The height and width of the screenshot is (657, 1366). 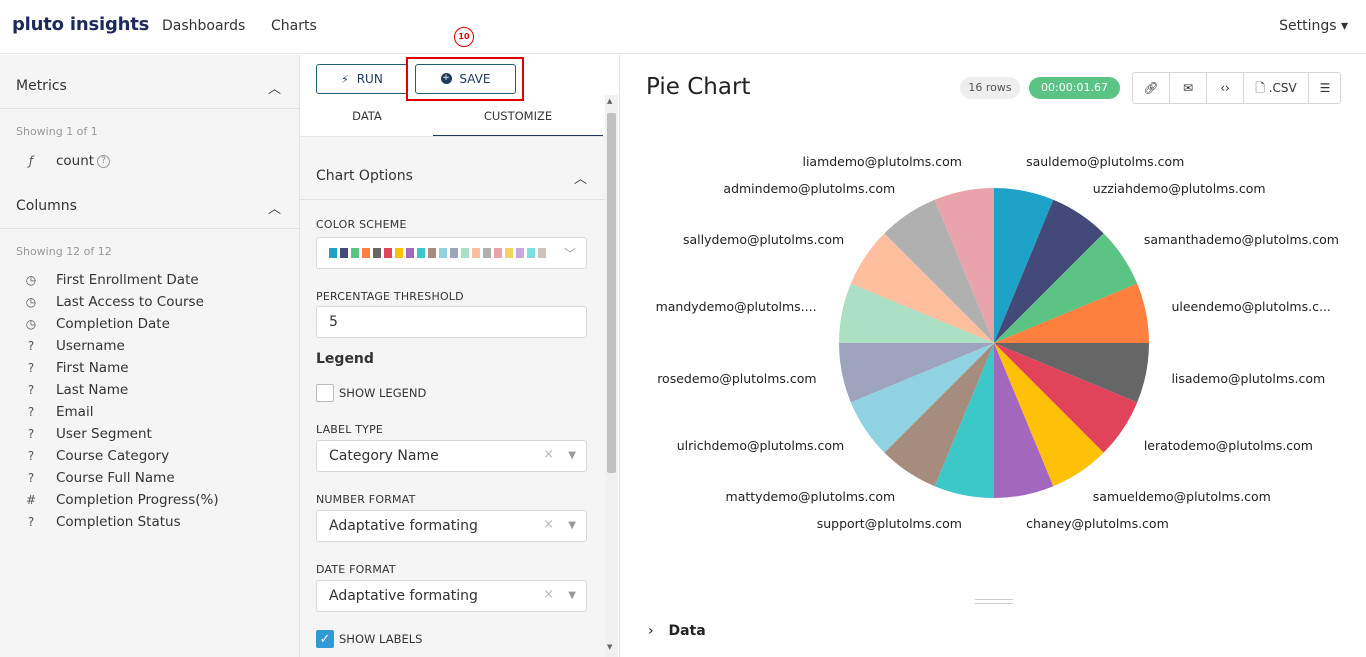 I want to click on column-label: First Name, so click(x=92, y=368).